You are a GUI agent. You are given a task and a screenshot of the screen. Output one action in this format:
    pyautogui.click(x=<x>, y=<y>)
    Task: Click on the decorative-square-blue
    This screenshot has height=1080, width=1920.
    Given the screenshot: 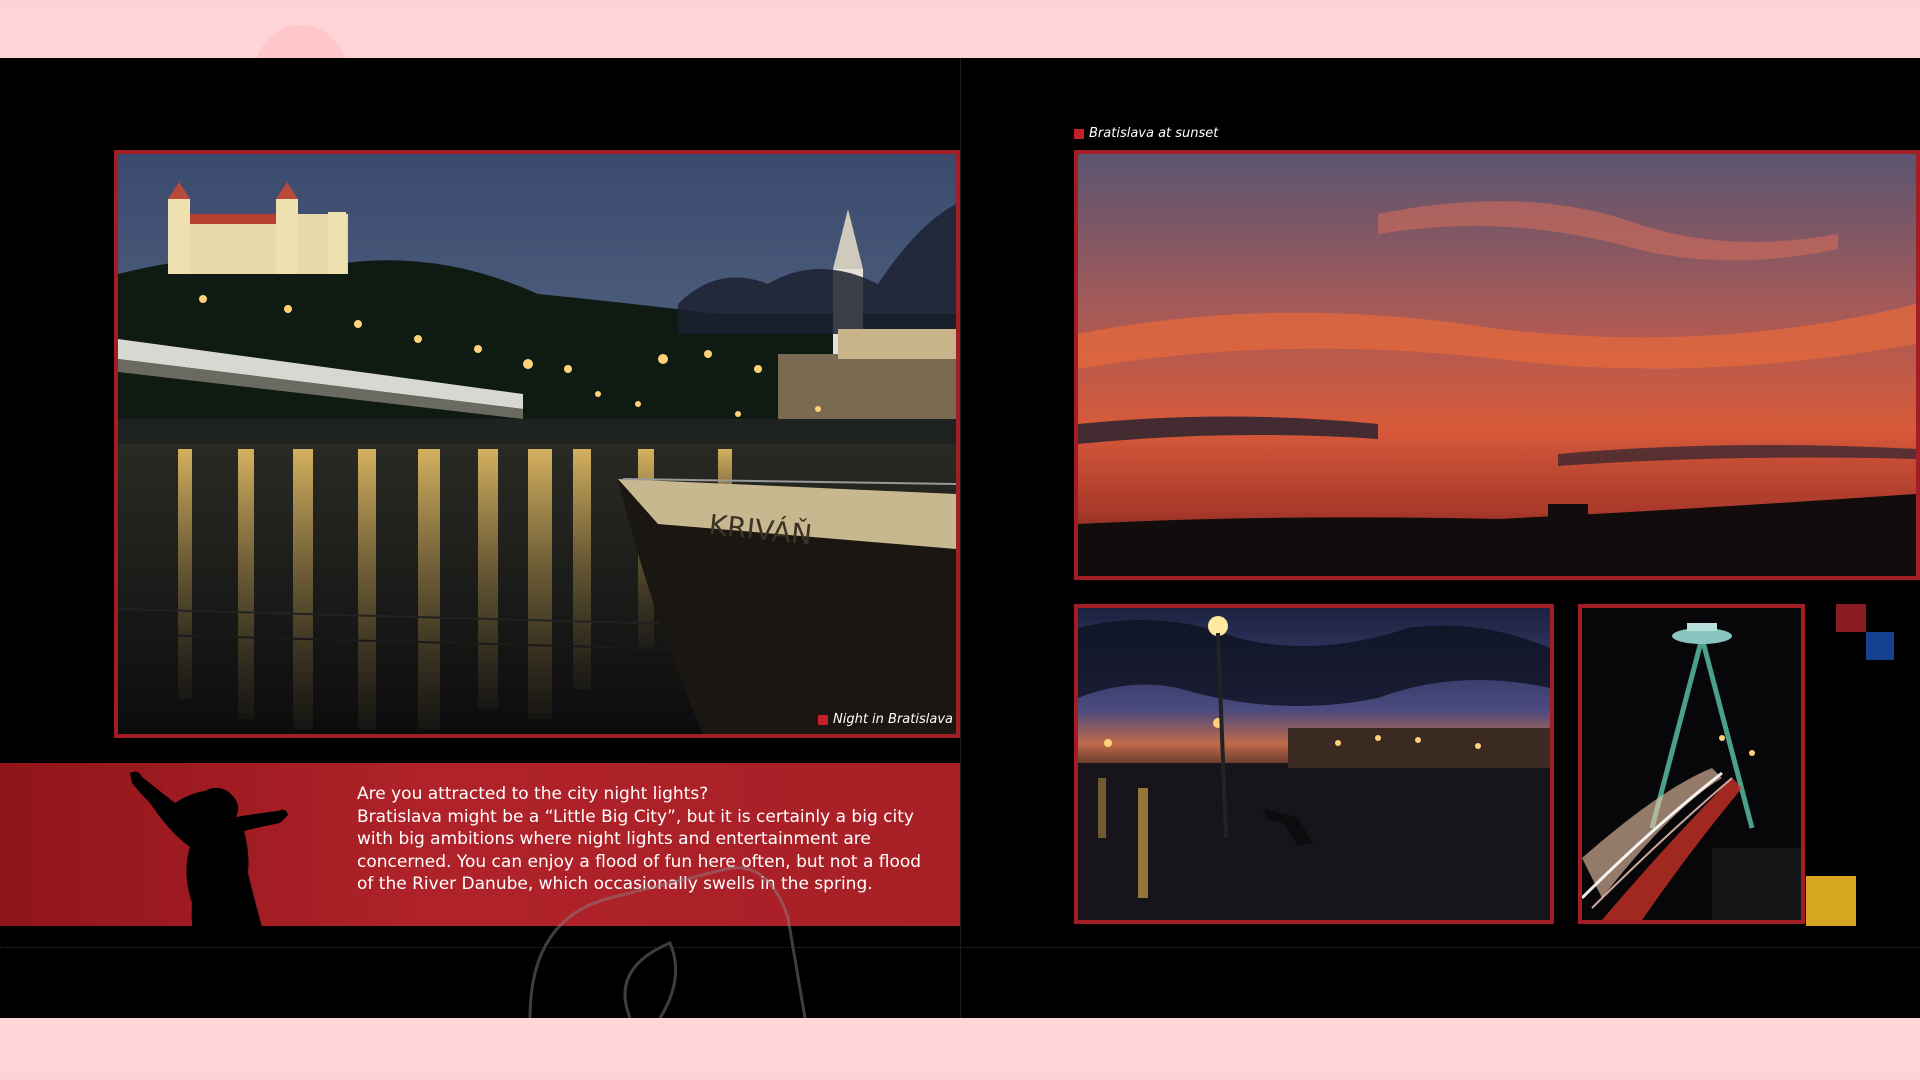 What is the action you would take?
    pyautogui.click(x=1880, y=646)
    